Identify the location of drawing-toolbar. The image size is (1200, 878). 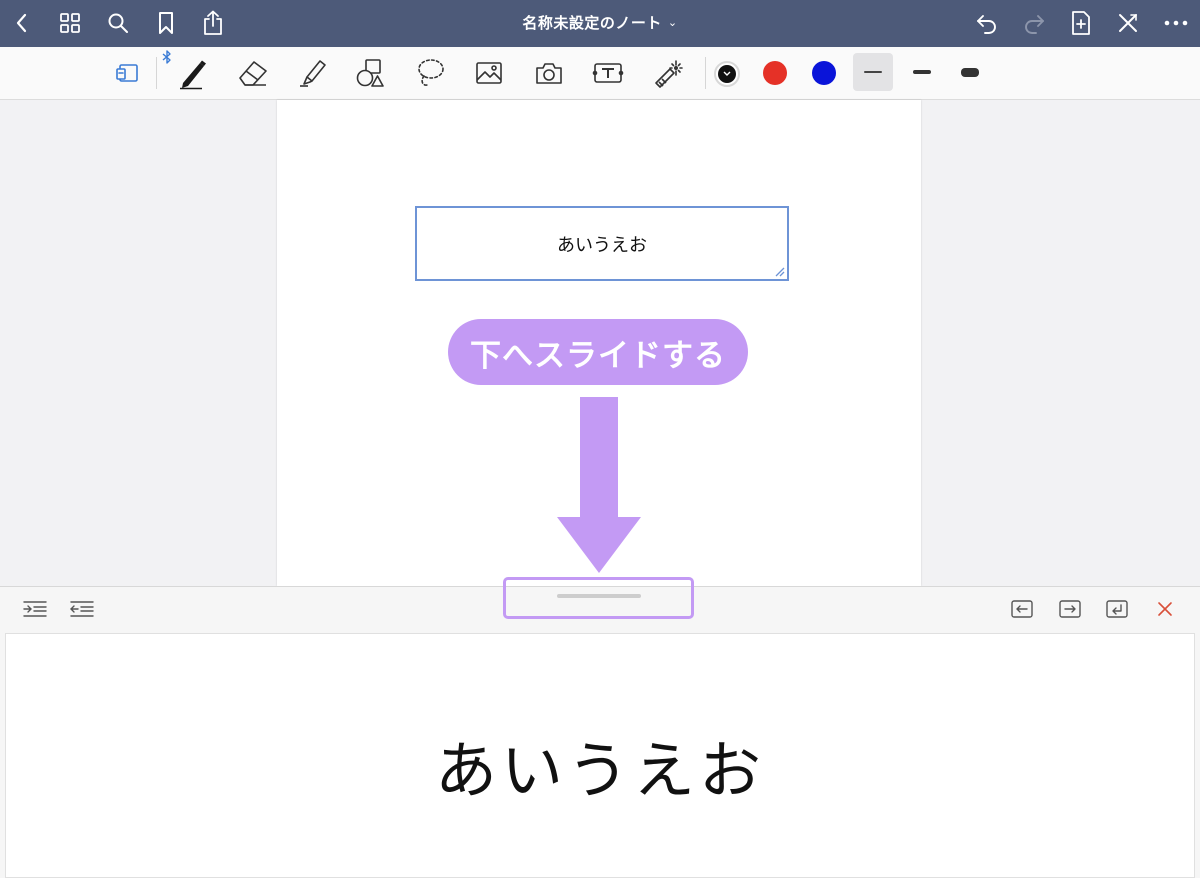
(600, 73).